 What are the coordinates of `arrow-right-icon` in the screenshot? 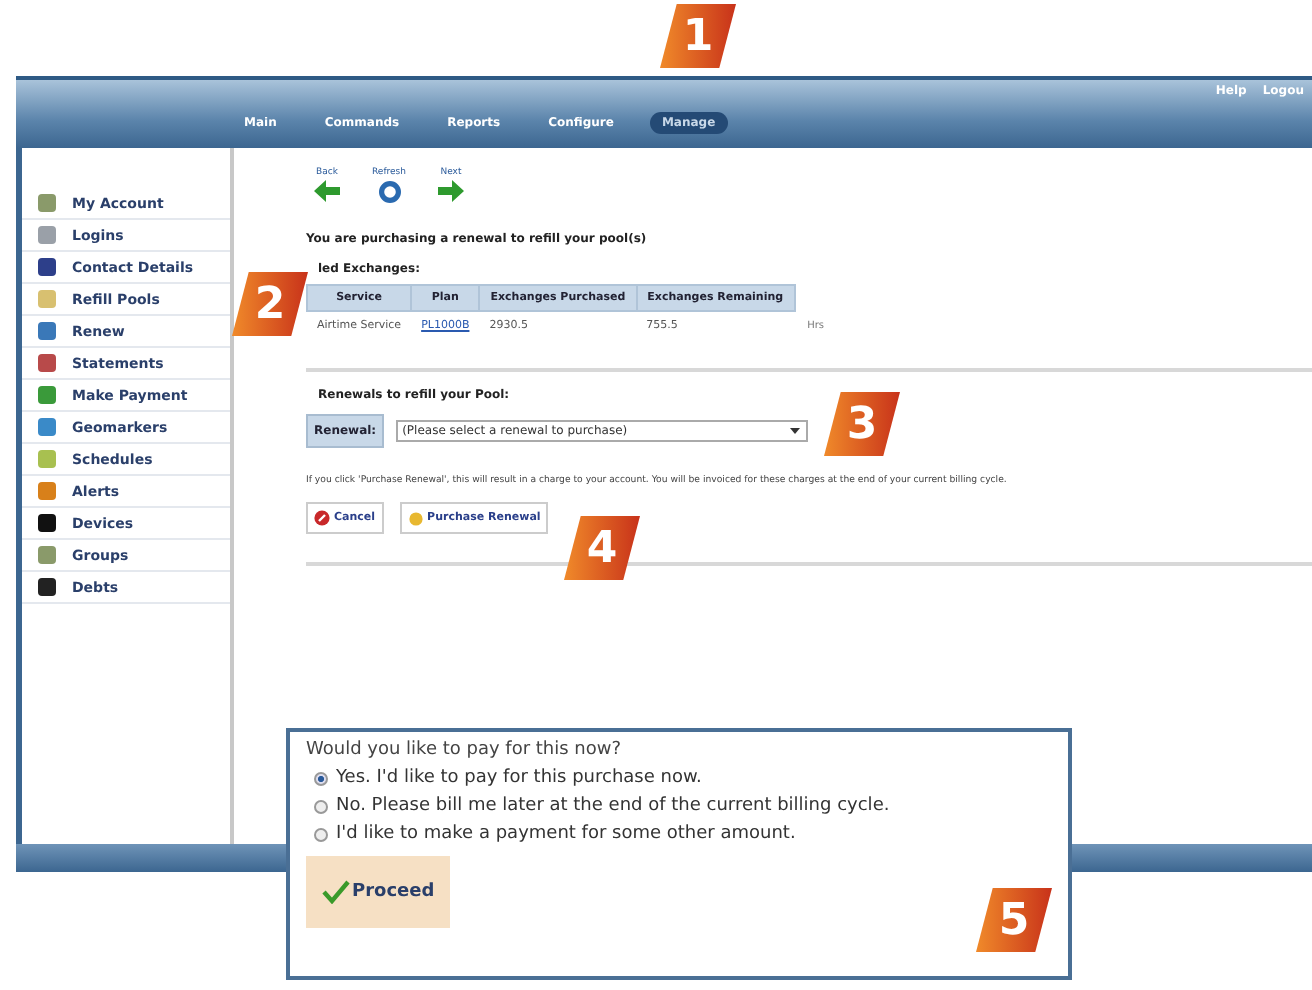 It's located at (451, 191).